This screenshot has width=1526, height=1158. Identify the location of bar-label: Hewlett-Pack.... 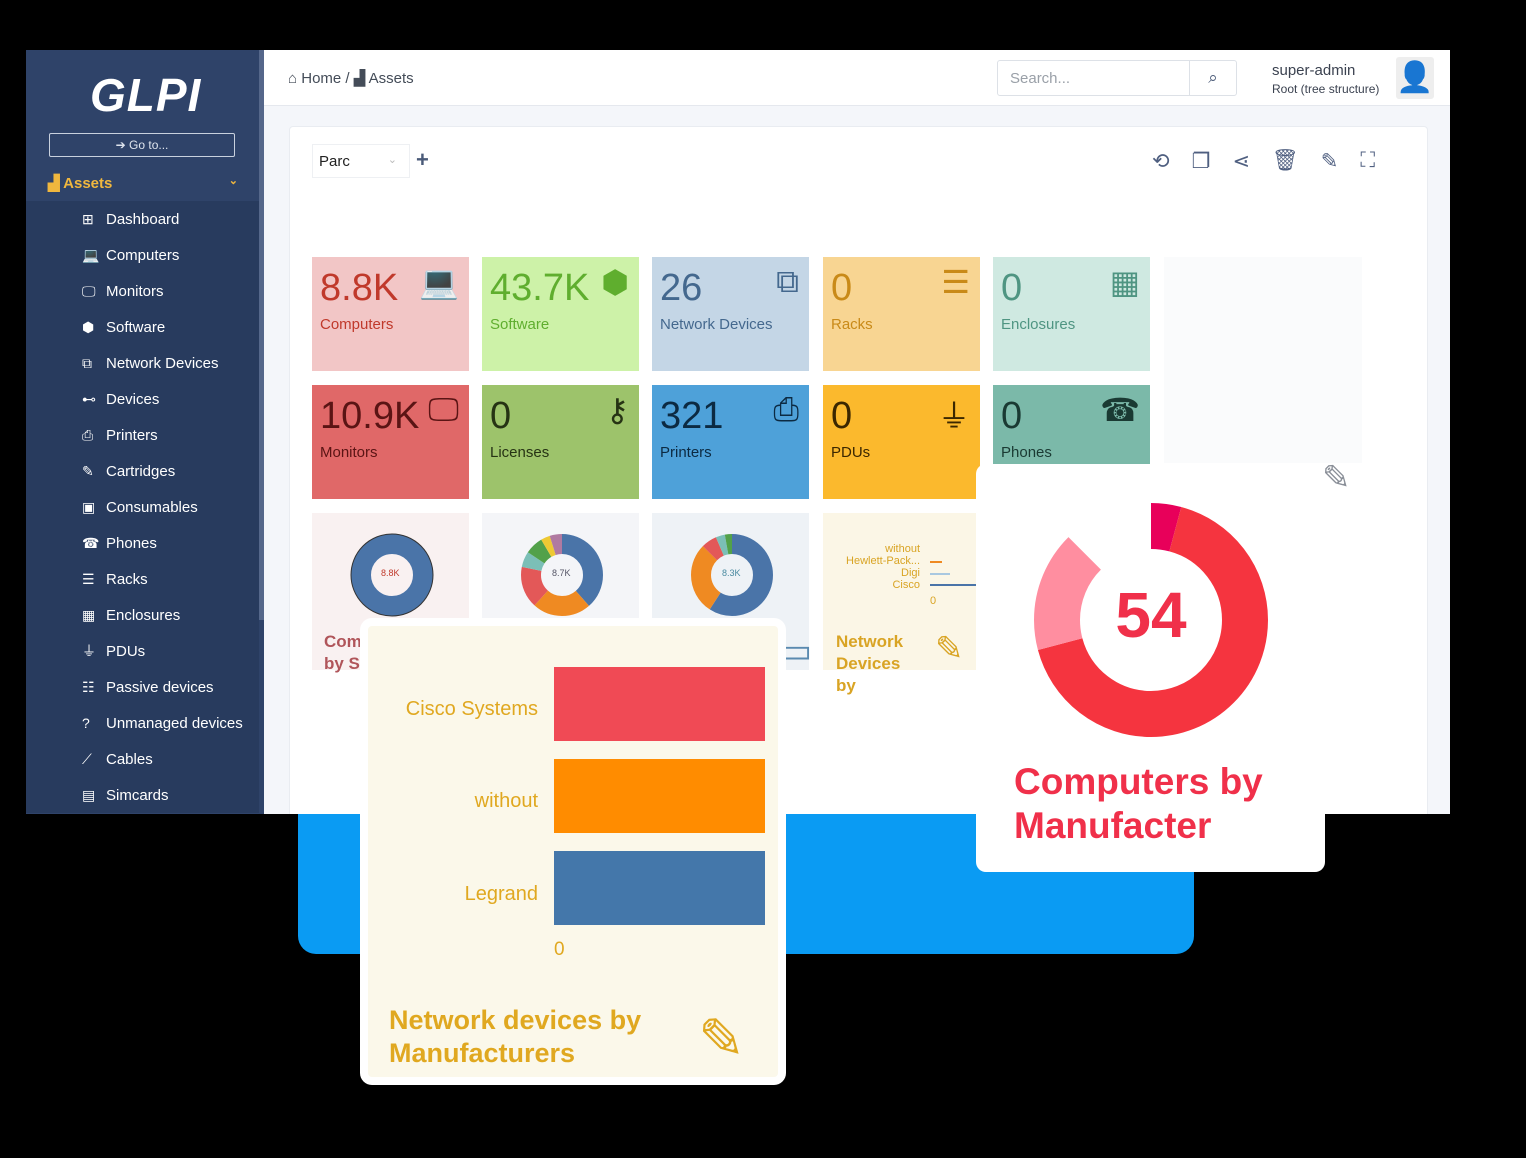
(883, 561).